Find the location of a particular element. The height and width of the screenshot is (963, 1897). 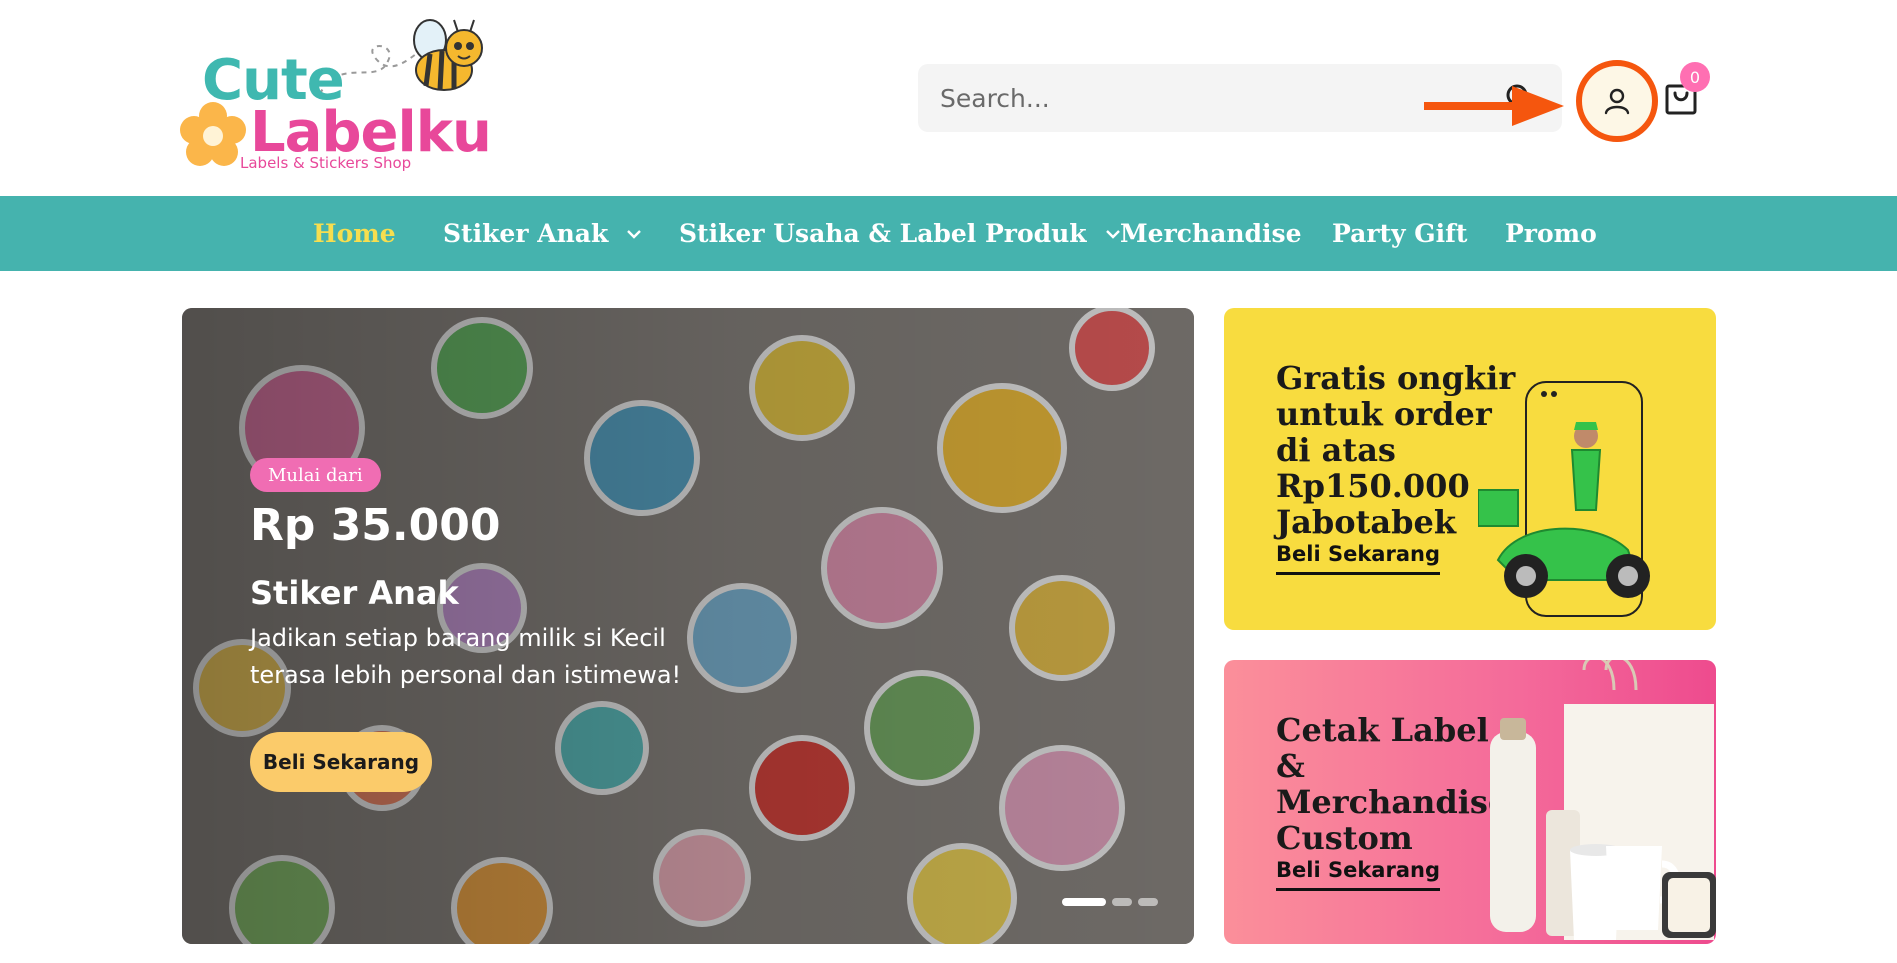

nav-item-party-gift: Party Gift is located at coordinates (1399, 233).